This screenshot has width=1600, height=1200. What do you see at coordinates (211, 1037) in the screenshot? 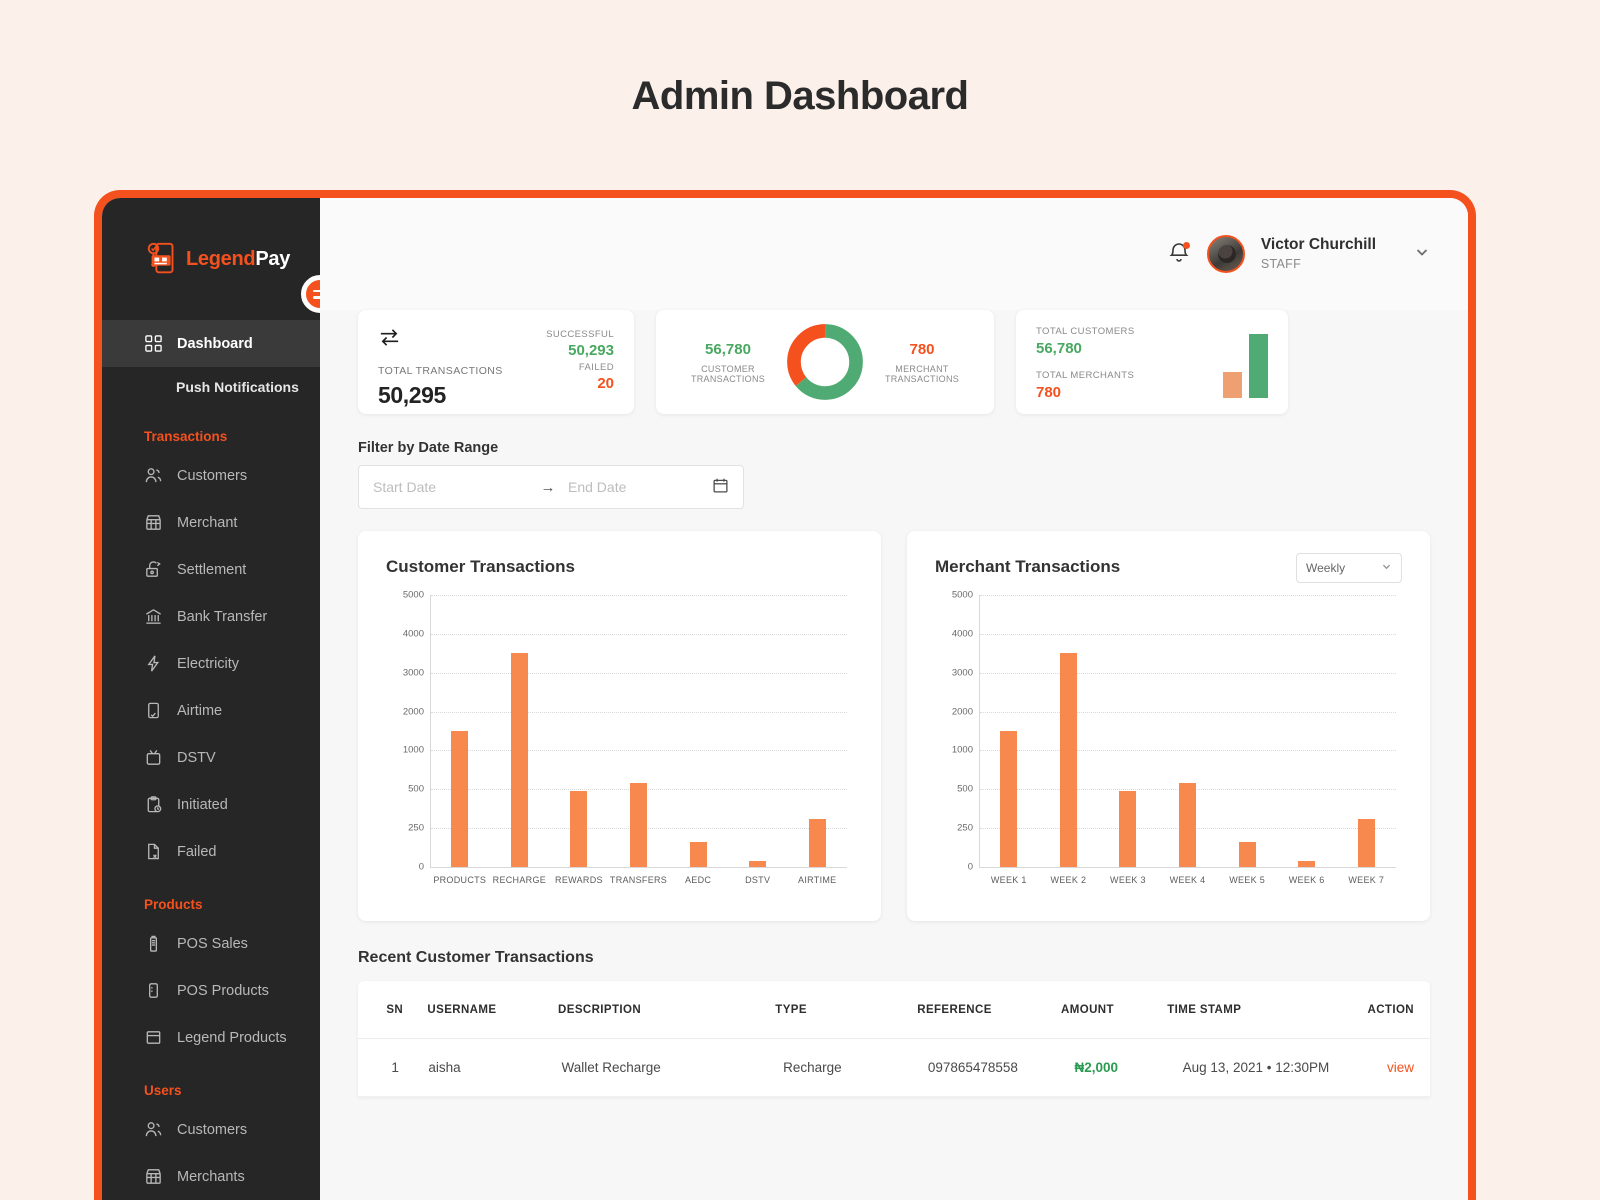
I see `sidebar-item-legend-products: Legend Products` at bounding box center [211, 1037].